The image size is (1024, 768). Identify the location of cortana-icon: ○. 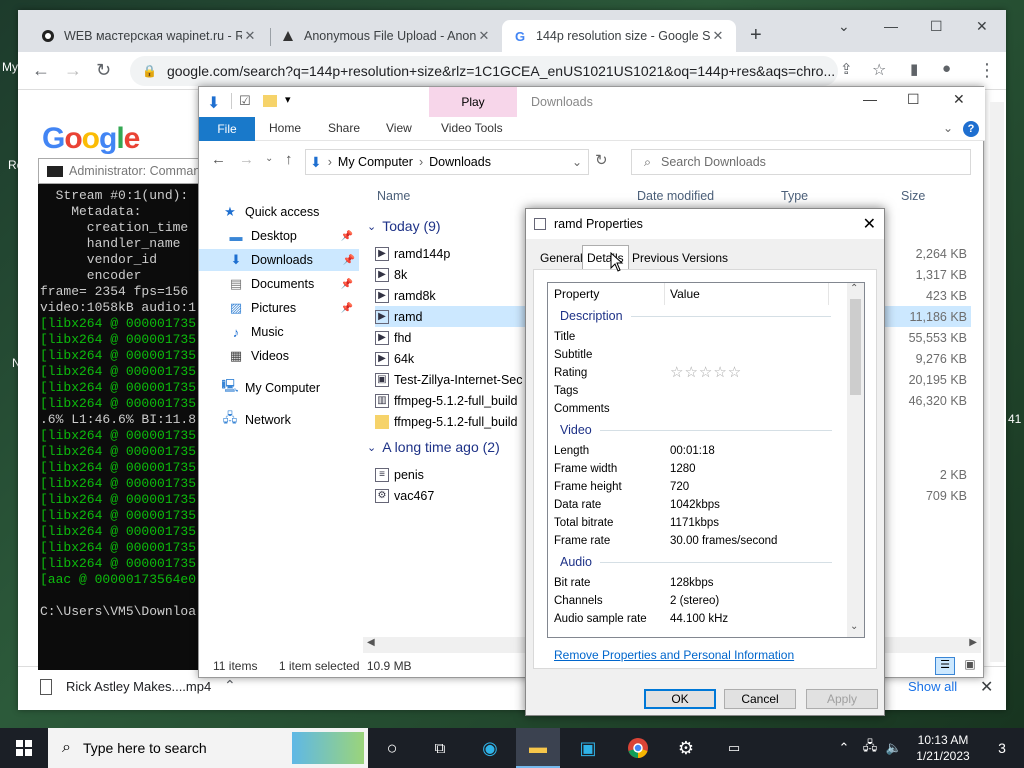
(392, 748).